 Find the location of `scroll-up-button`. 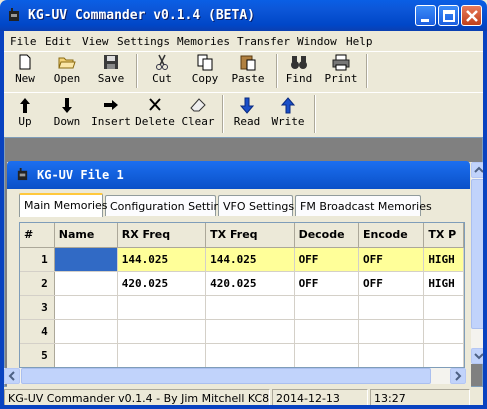

scroll-up-button is located at coordinates (479, 170).